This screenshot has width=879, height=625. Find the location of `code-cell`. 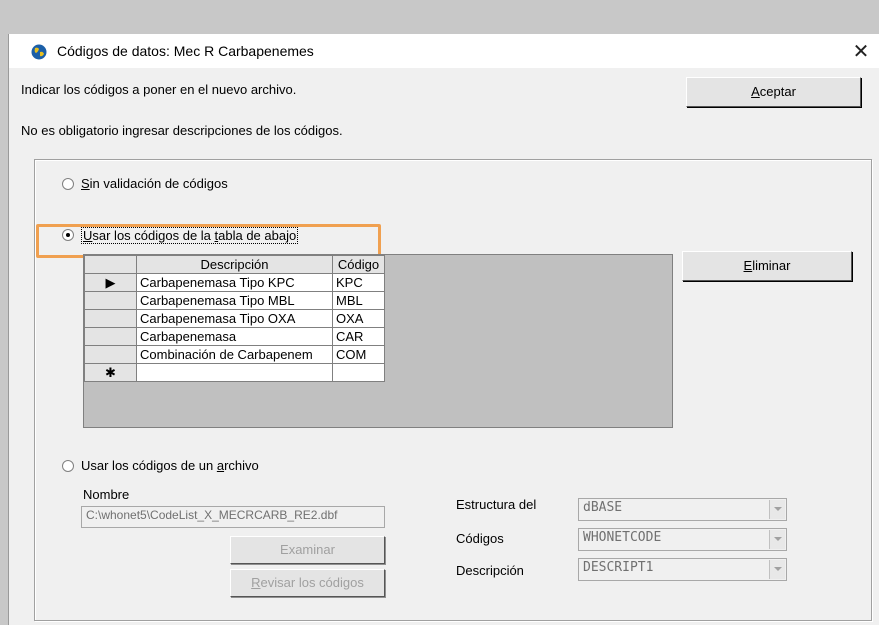

code-cell is located at coordinates (358, 372).